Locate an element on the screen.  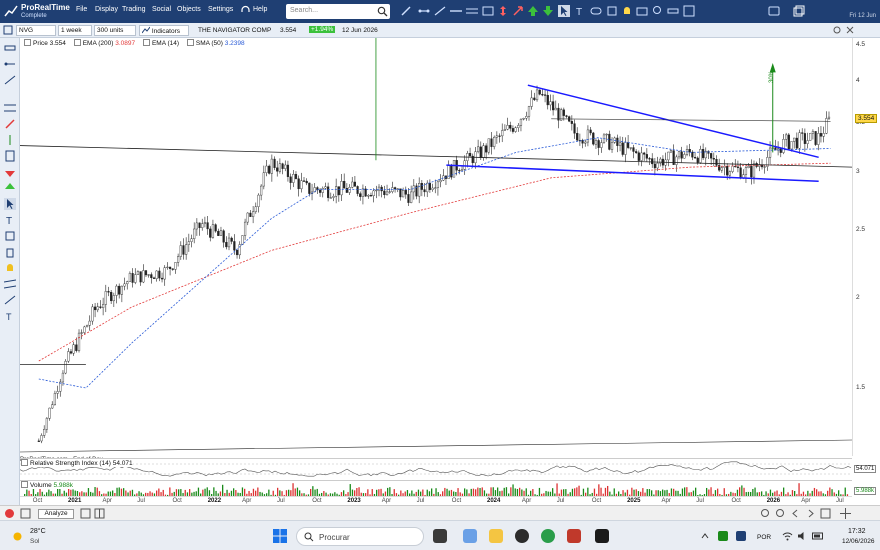
zoom-in-icon is located at coordinates (765, 513).